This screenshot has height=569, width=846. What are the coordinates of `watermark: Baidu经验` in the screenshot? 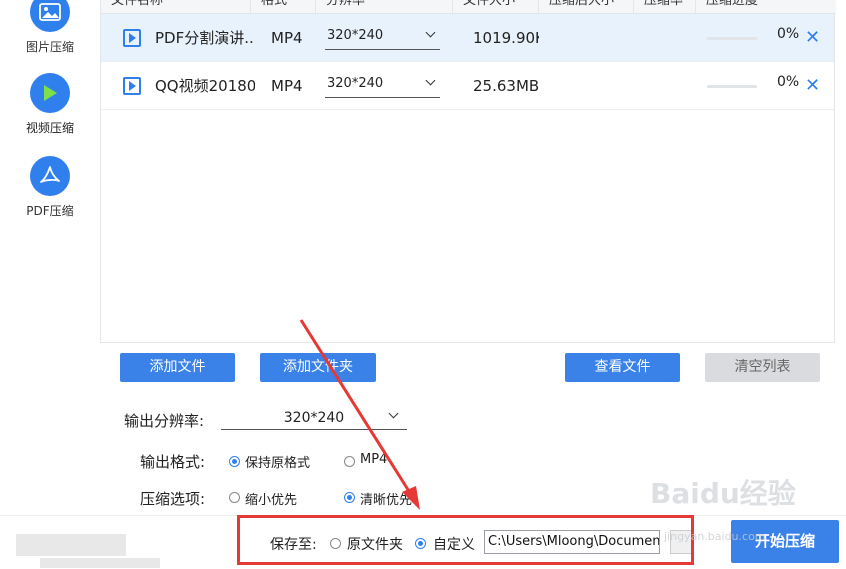 It's located at (723, 493).